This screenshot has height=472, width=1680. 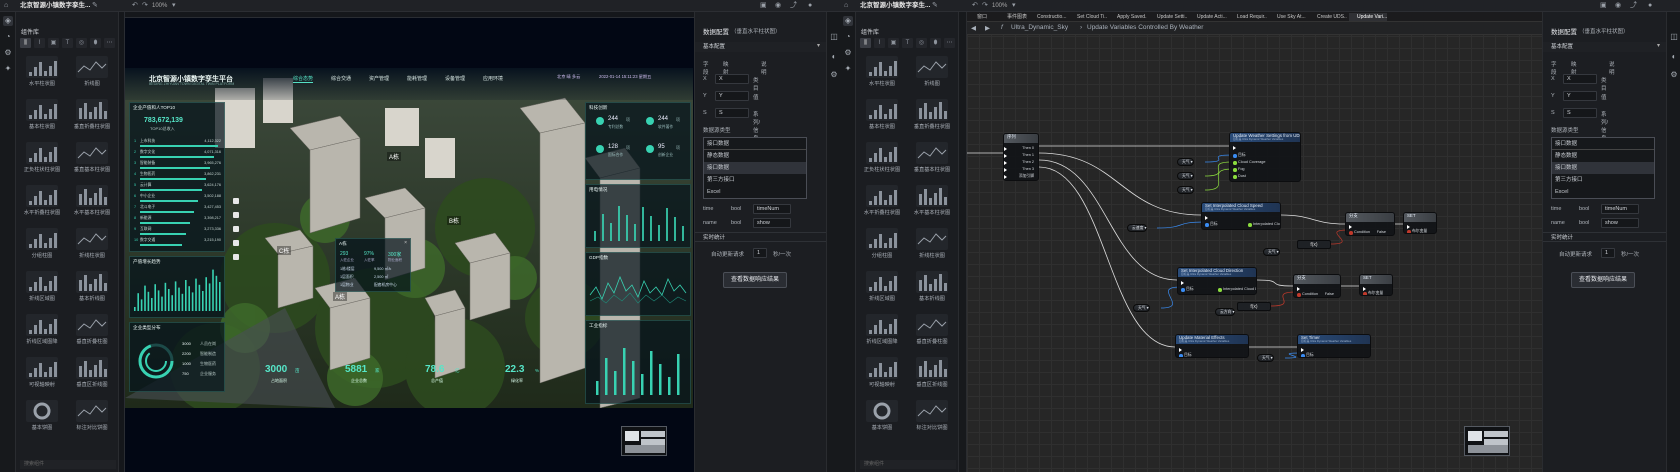 I want to click on component-item: 折线柱状图, so click(x=932, y=246).